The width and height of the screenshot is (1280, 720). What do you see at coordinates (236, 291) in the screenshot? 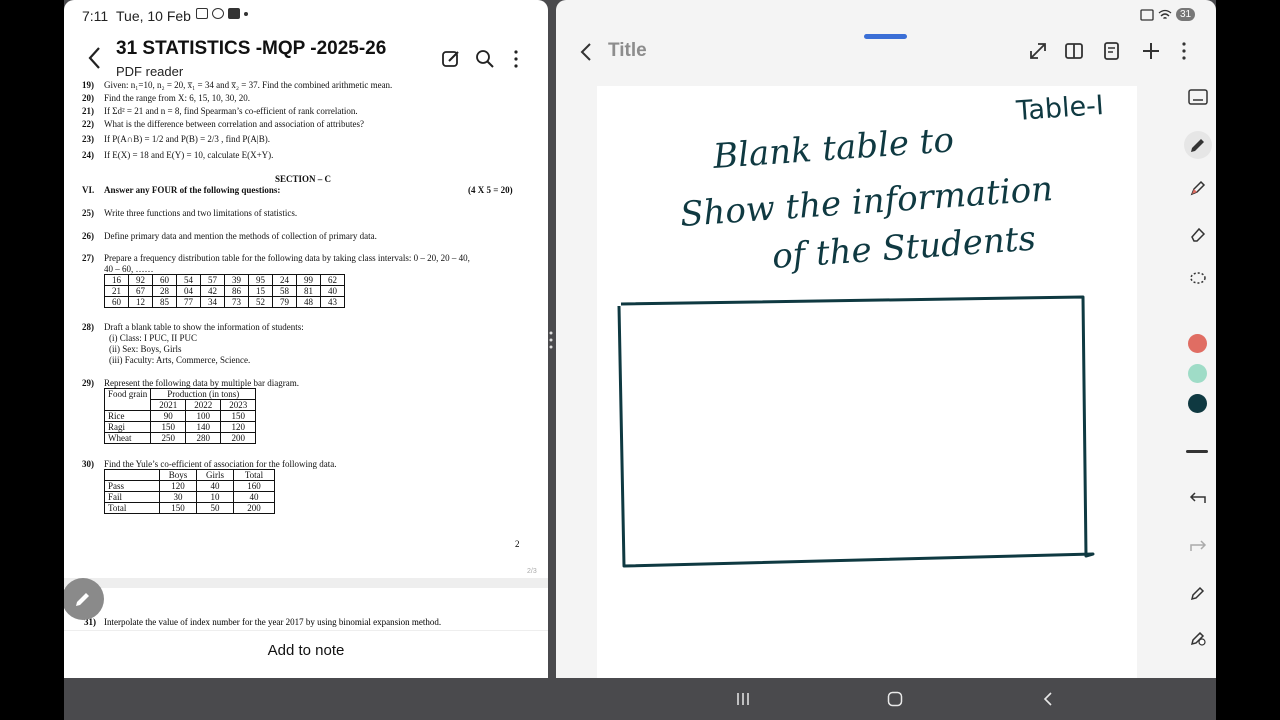
I see `table-cell: 86` at bounding box center [236, 291].